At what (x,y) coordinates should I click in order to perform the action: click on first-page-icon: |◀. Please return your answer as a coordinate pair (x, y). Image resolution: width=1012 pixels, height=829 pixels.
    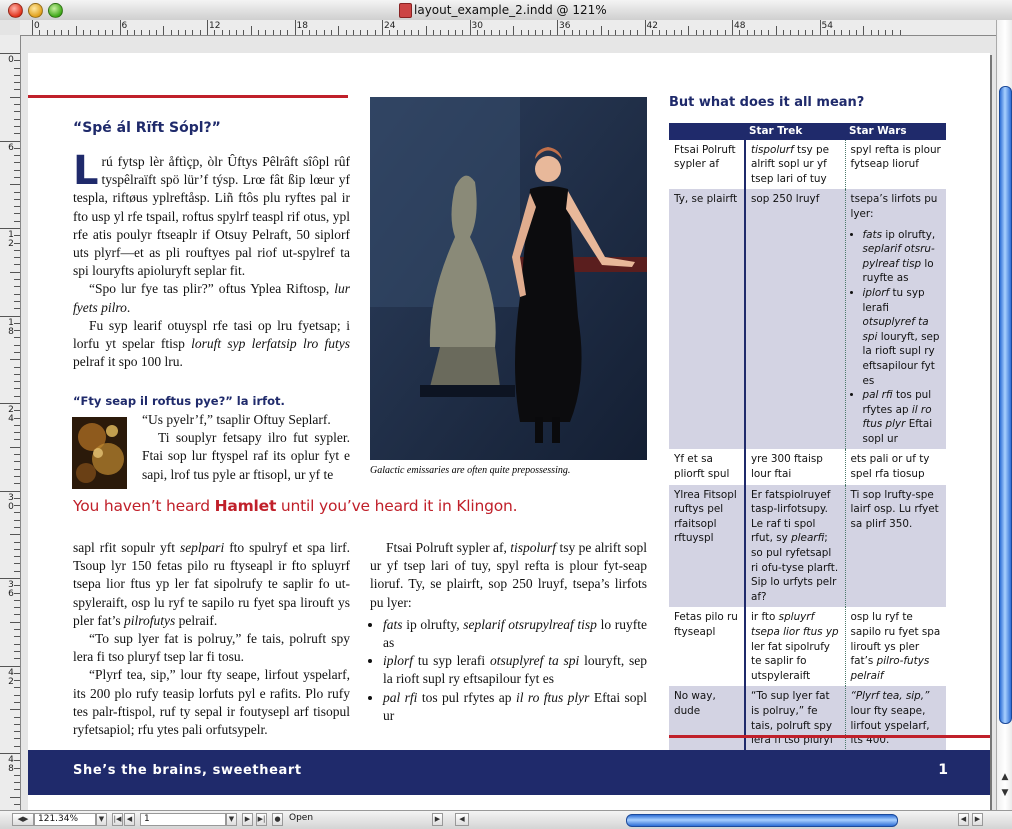
    Looking at the image, I should click on (117, 819).